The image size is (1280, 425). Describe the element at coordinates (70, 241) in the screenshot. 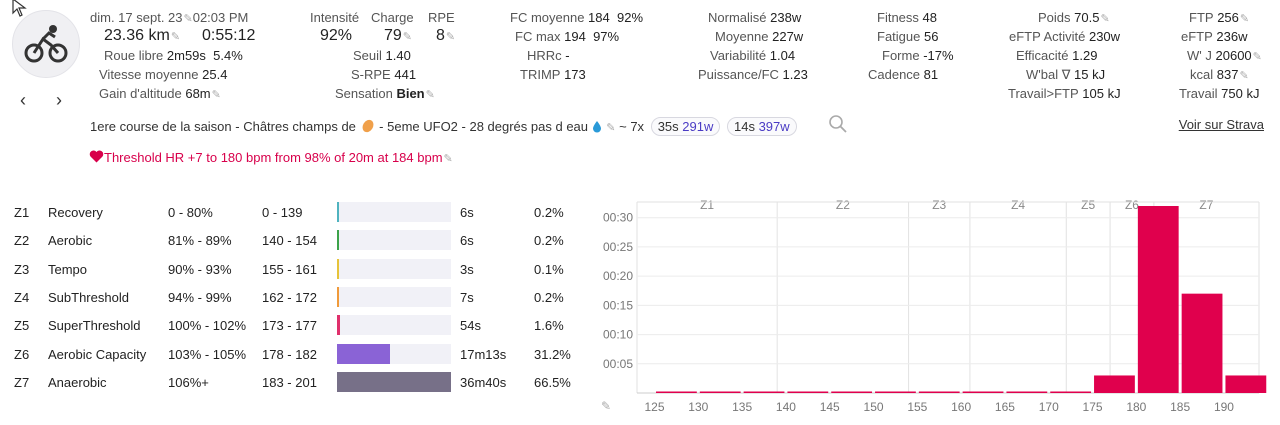

I see `zone-name: Aerobic` at that location.